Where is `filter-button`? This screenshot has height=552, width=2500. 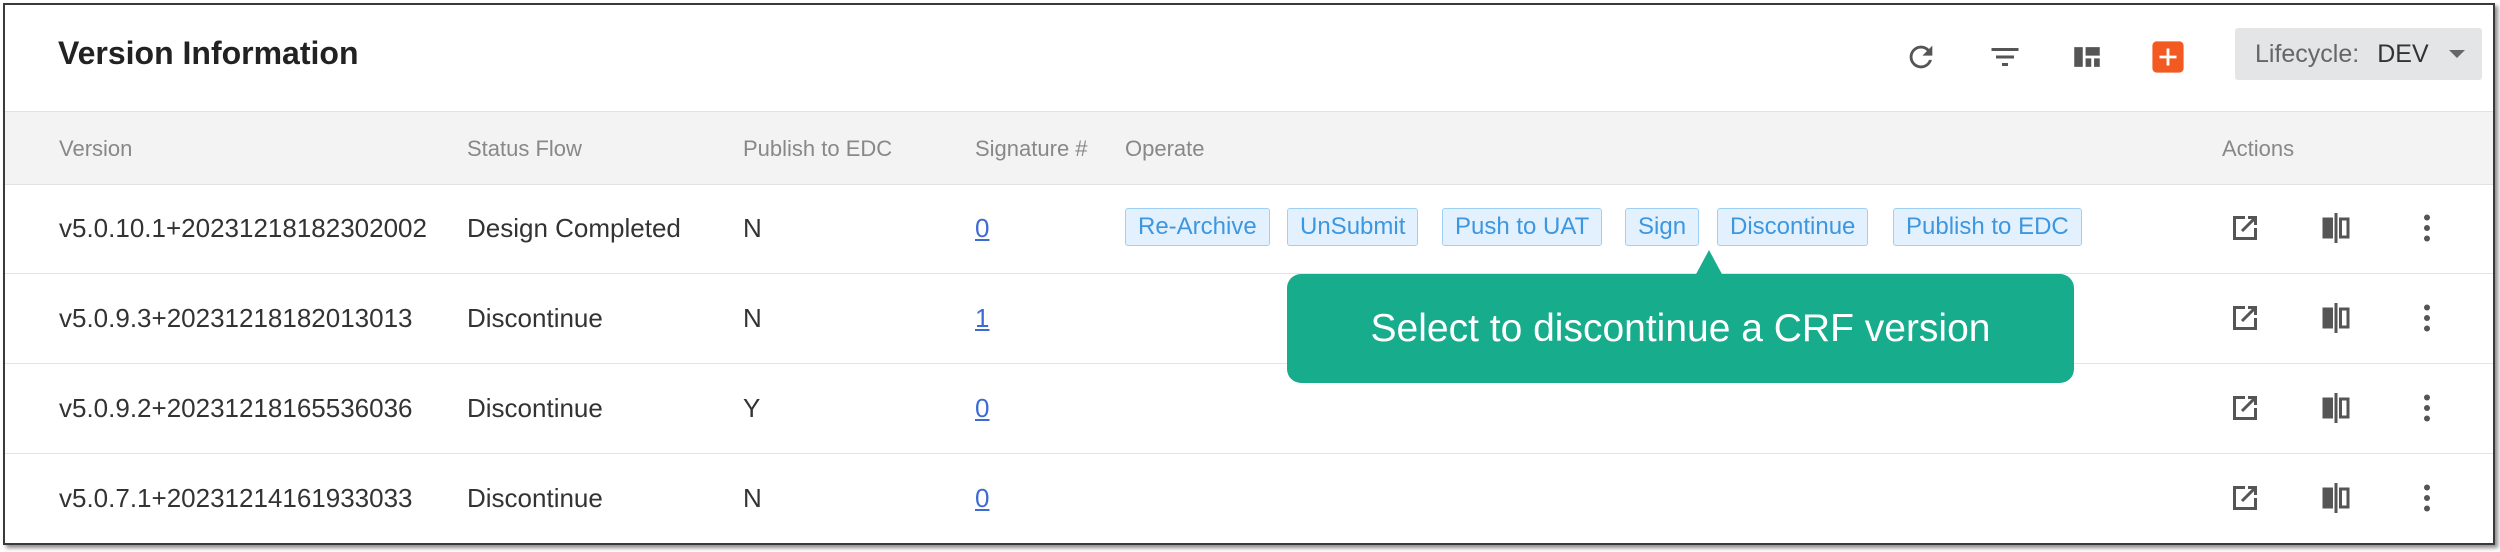
filter-button is located at coordinates (2005, 57).